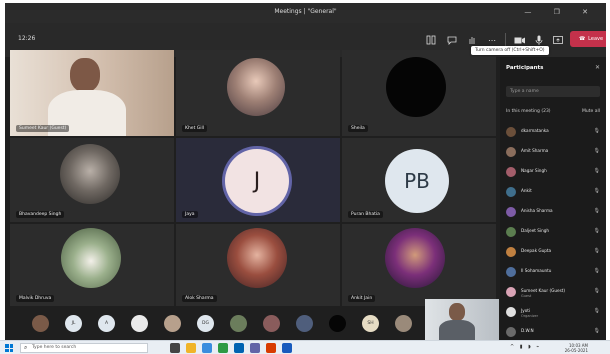 Image resolution: width=610 pixels, height=354 pixels. I want to click on tile-name-label: Jaya, so click(190, 214).